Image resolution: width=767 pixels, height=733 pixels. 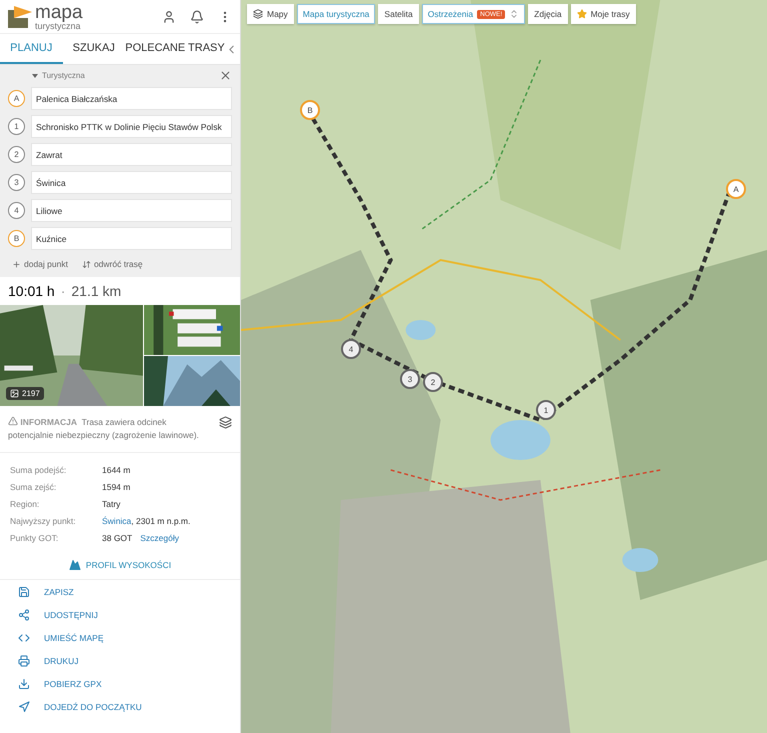 What do you see at coordinates (104, 429) in the screenshot?
I see `info-text: INFORMACJA Trasa zawiera odcinek potencjalnie niebezpieczny (zagrożenie lawinowe).` at bounding box center [104, 429].